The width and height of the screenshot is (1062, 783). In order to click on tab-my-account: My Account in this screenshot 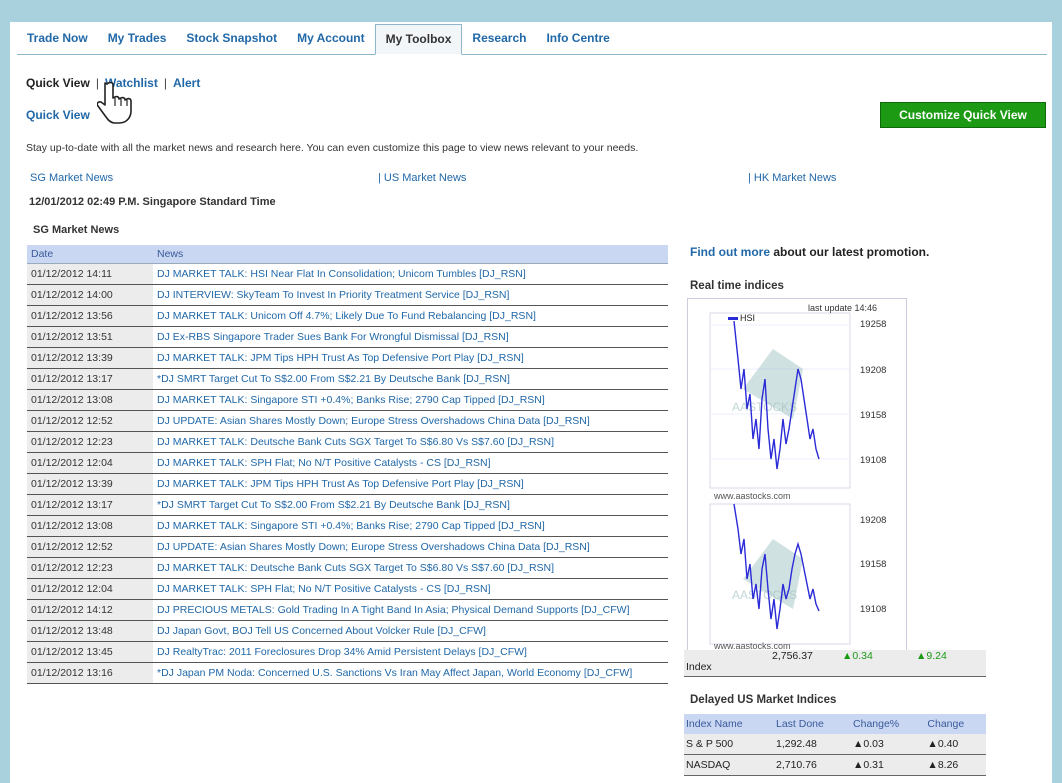, I will do `click(331, 38)`.